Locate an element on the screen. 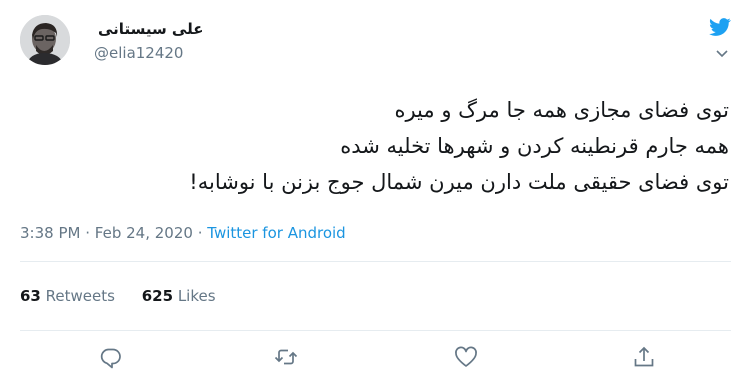 This screenshot has width=751, height=390. retweet-button is located at coordinates (286, 357).